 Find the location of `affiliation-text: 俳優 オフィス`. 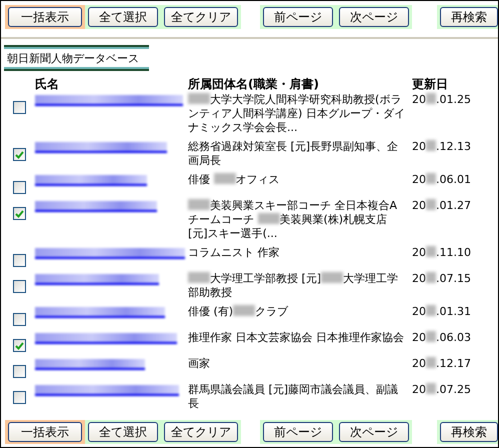

affiliation-text: 俳優 オフィス is located at coordinates (234, 180).